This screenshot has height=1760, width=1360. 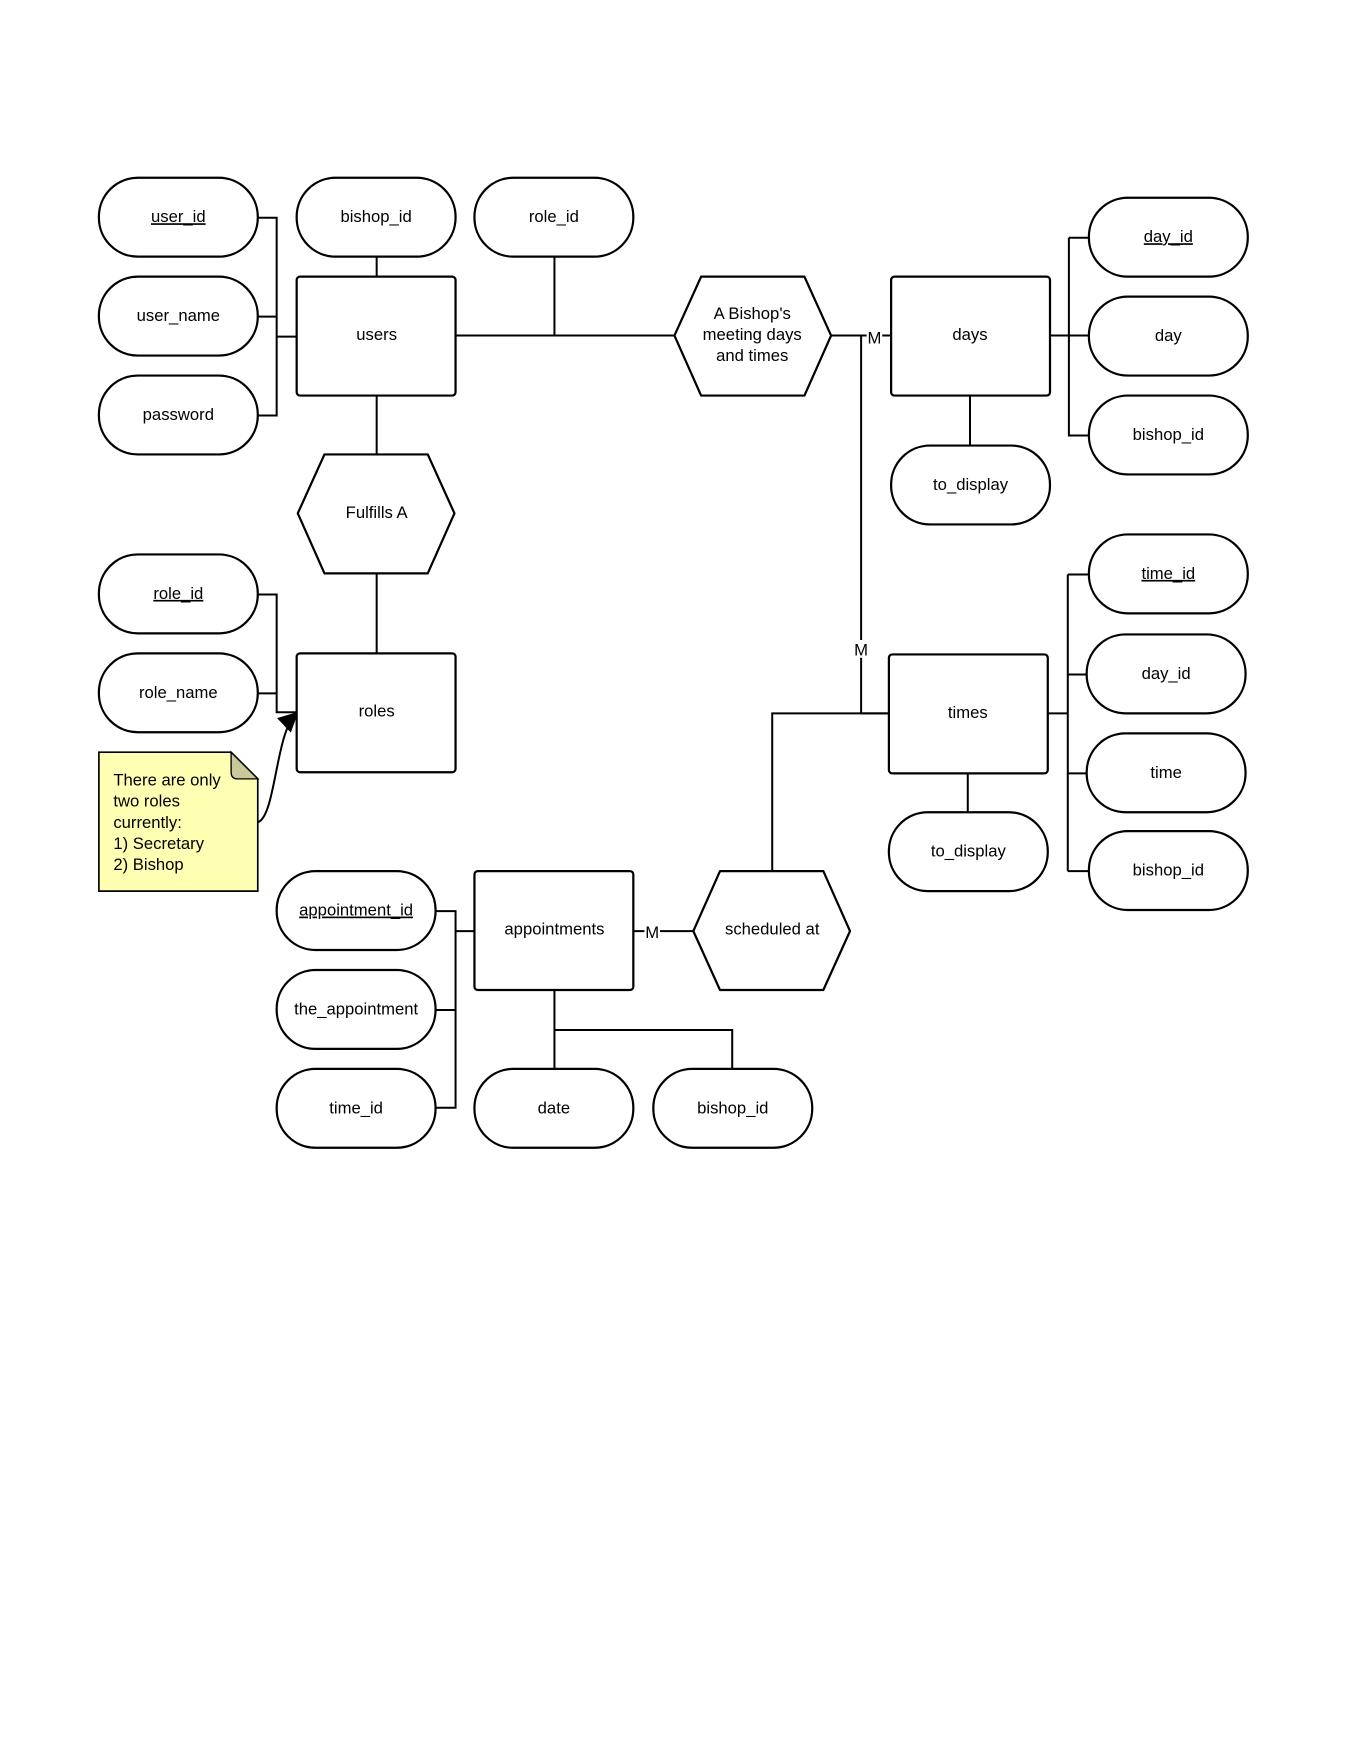 I want to click on attribute-days-day: day, so click(x=1168, y=336).